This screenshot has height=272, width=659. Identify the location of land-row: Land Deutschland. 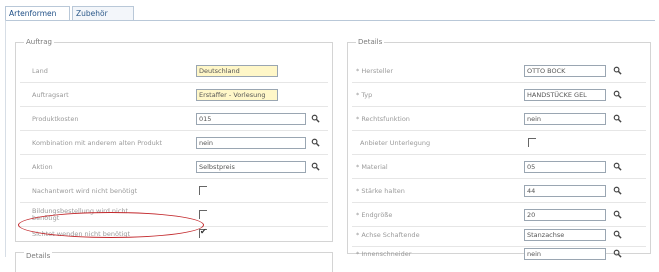
(174, 72).